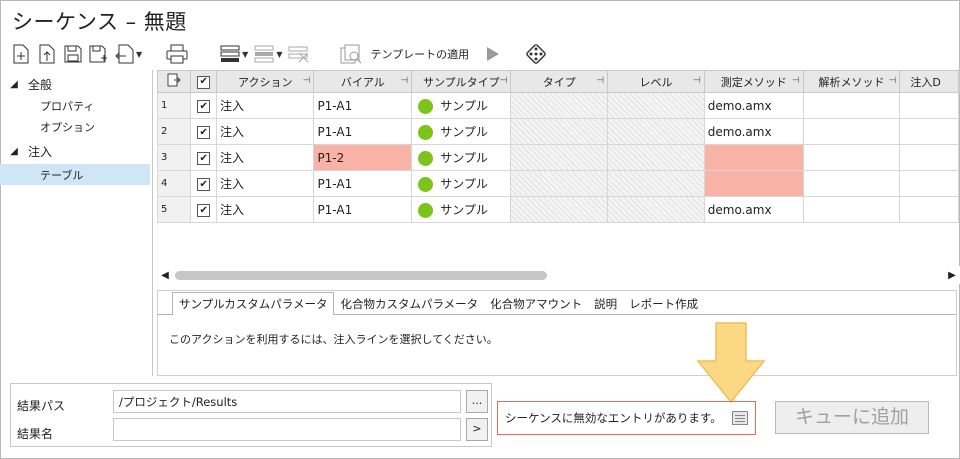 The image size is (960, 459). Describe the element at coordinates (559, 81) in the screenshot. I see `column-header-type: タイプ ⊣` at that location.